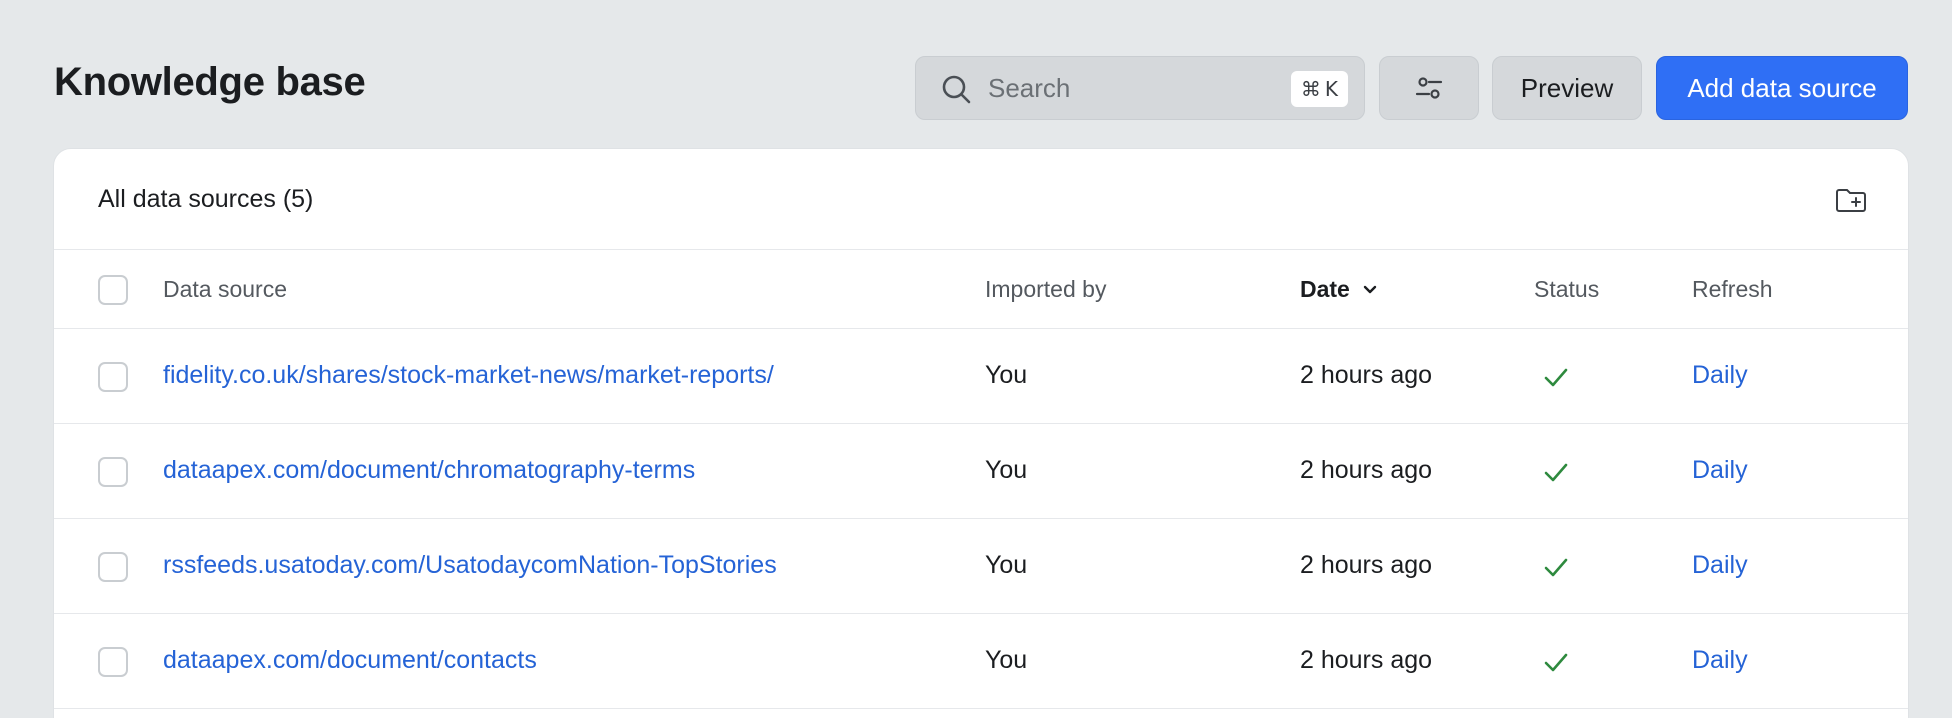 The width and height of the screenshot is (1952, 718). What do you see at coordinates (1732, 289) in the screenshot?
I see `column-header-refresh: Refresh` at bounding box center [1732, 289].